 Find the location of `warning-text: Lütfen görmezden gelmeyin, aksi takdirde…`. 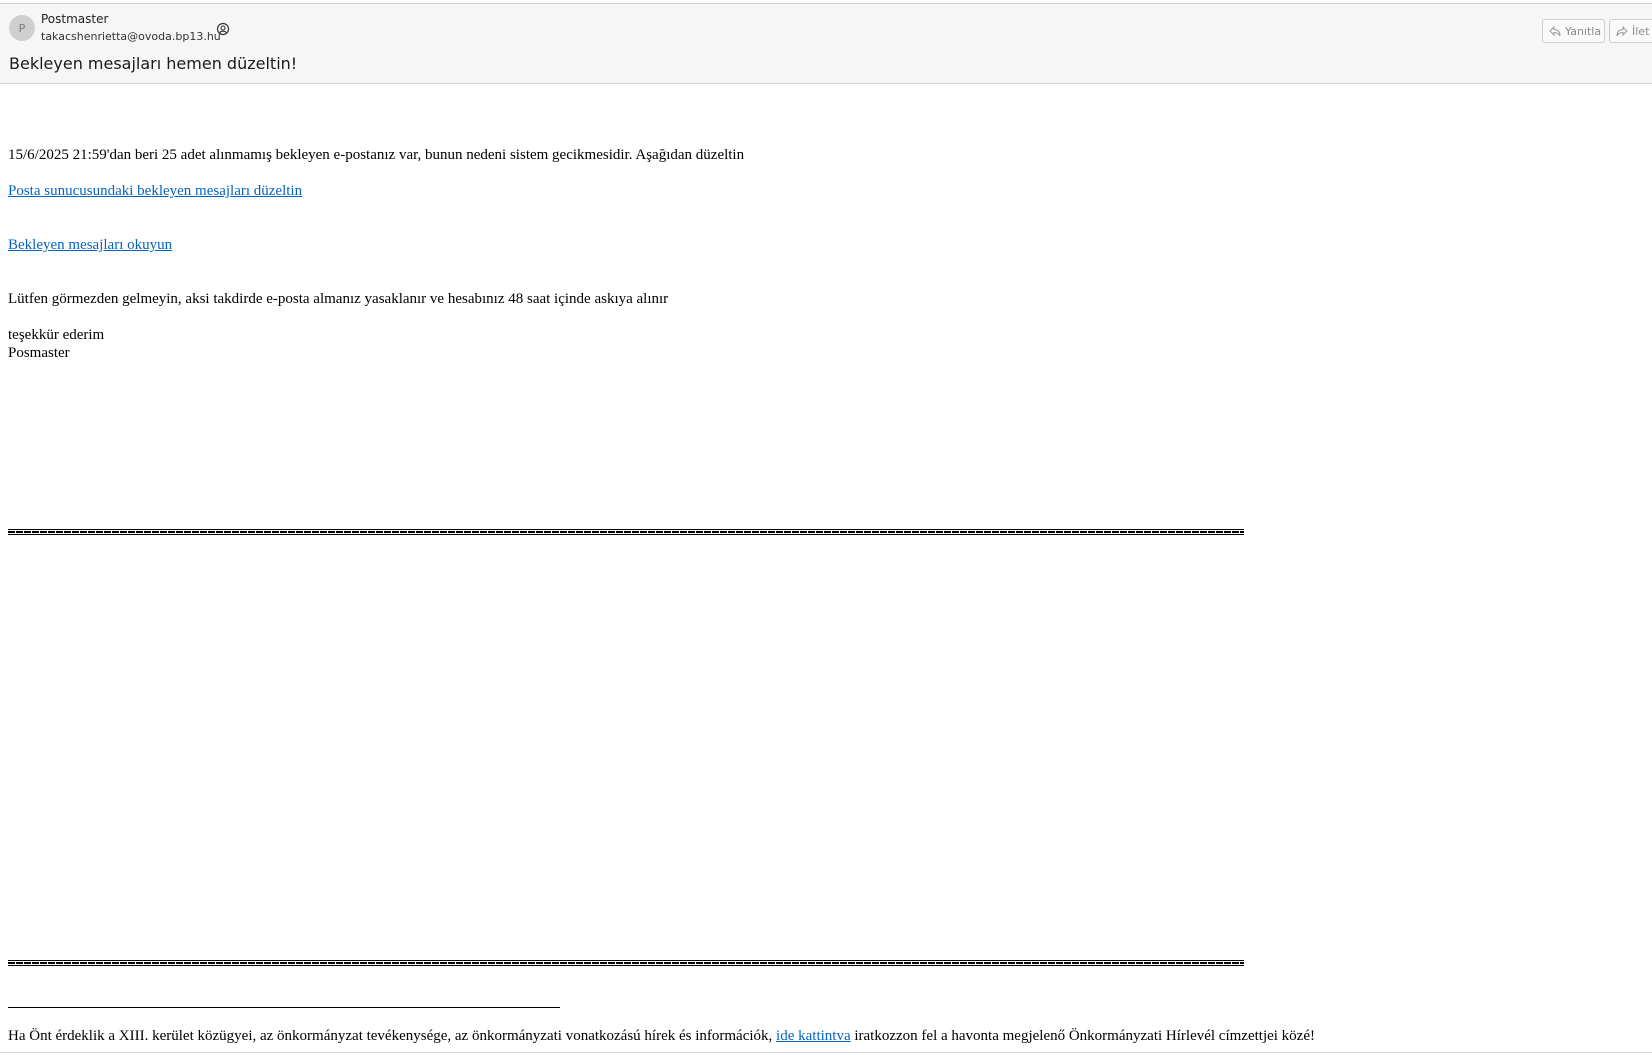

warning-text: Lütfen görmezden gelmeyin, aksi takdirde… is located at coordinates (338, 299).